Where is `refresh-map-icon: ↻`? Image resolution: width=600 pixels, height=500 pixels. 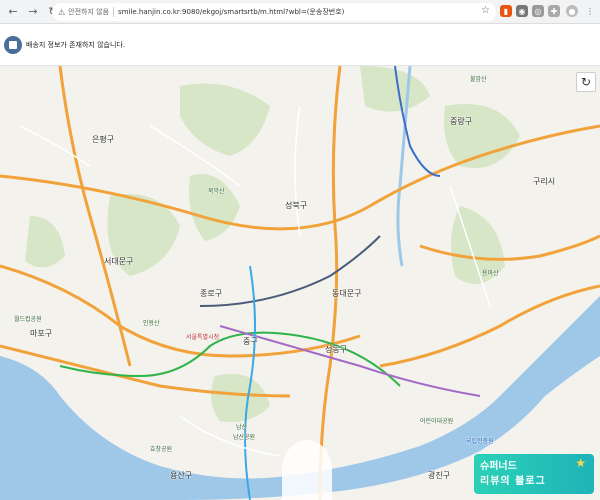
refresh-map-icon: ↻ is located at coordinates (586, 82).